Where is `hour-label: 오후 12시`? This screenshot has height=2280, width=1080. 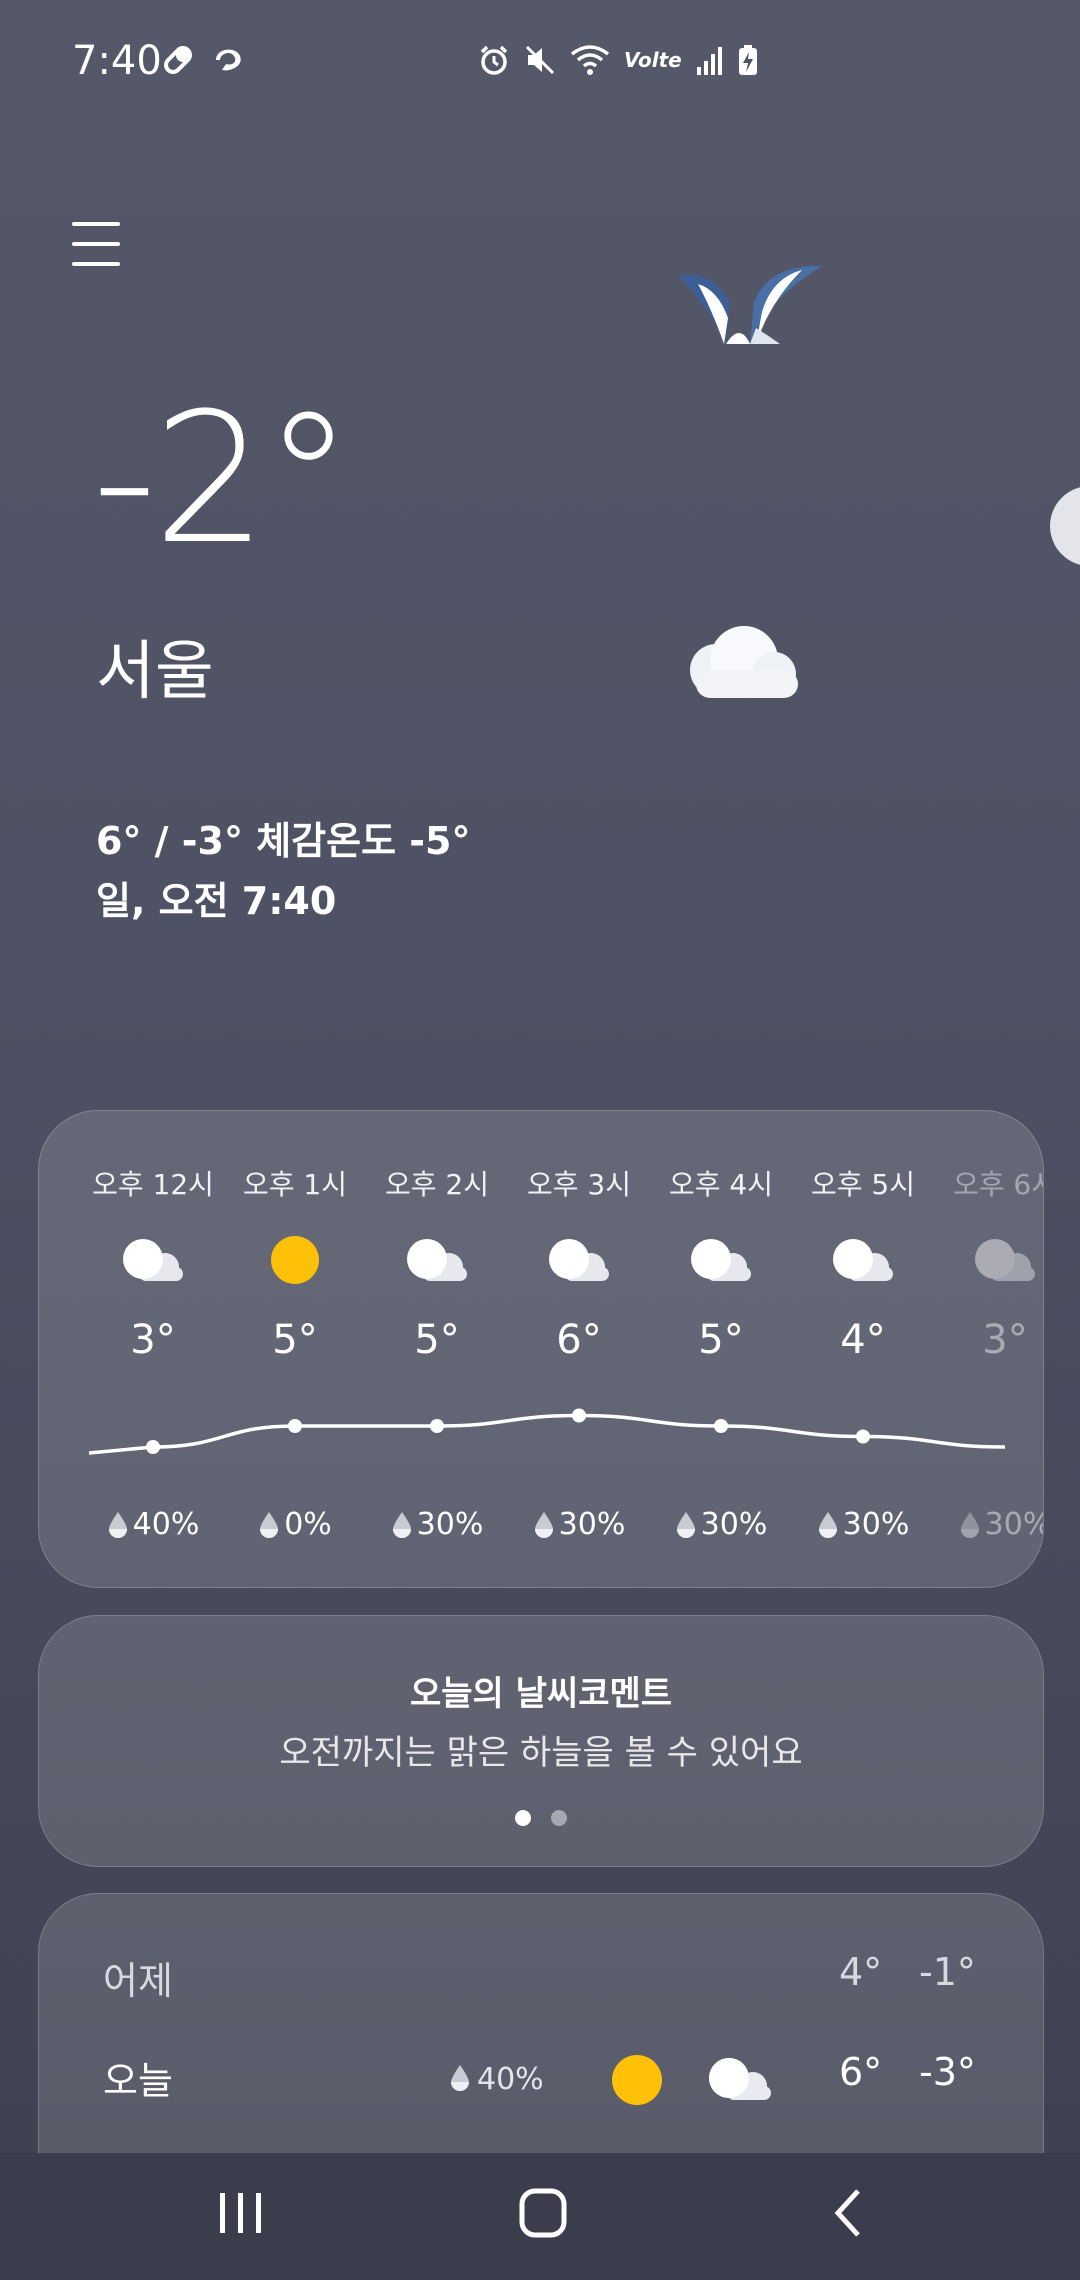 hour-label: 오후 12시 is located at coordinates (153, 1184).